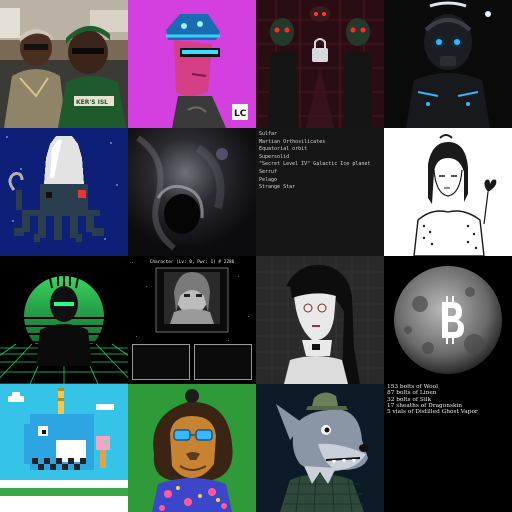 Image resolution: width=512 pixels, height=512 pixels. I want to click on stats-panel-left, so click(161, 362).